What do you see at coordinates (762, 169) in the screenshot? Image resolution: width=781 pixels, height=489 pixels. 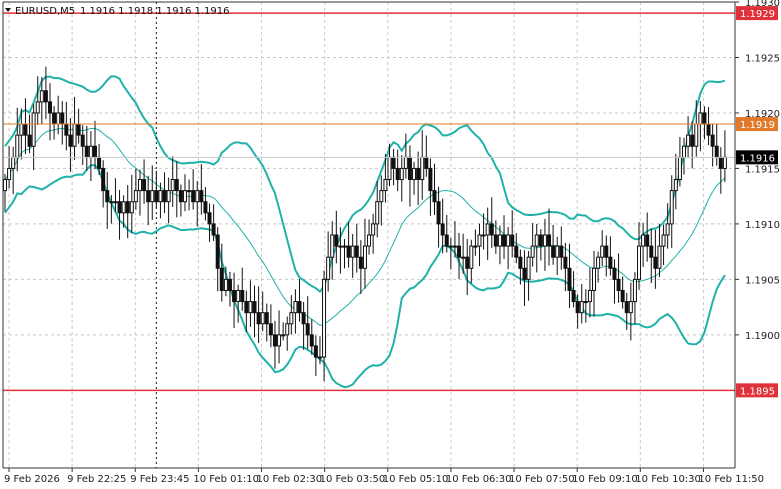 I see `y-tick-label: 1.1915` at bounding box center [762, 169].